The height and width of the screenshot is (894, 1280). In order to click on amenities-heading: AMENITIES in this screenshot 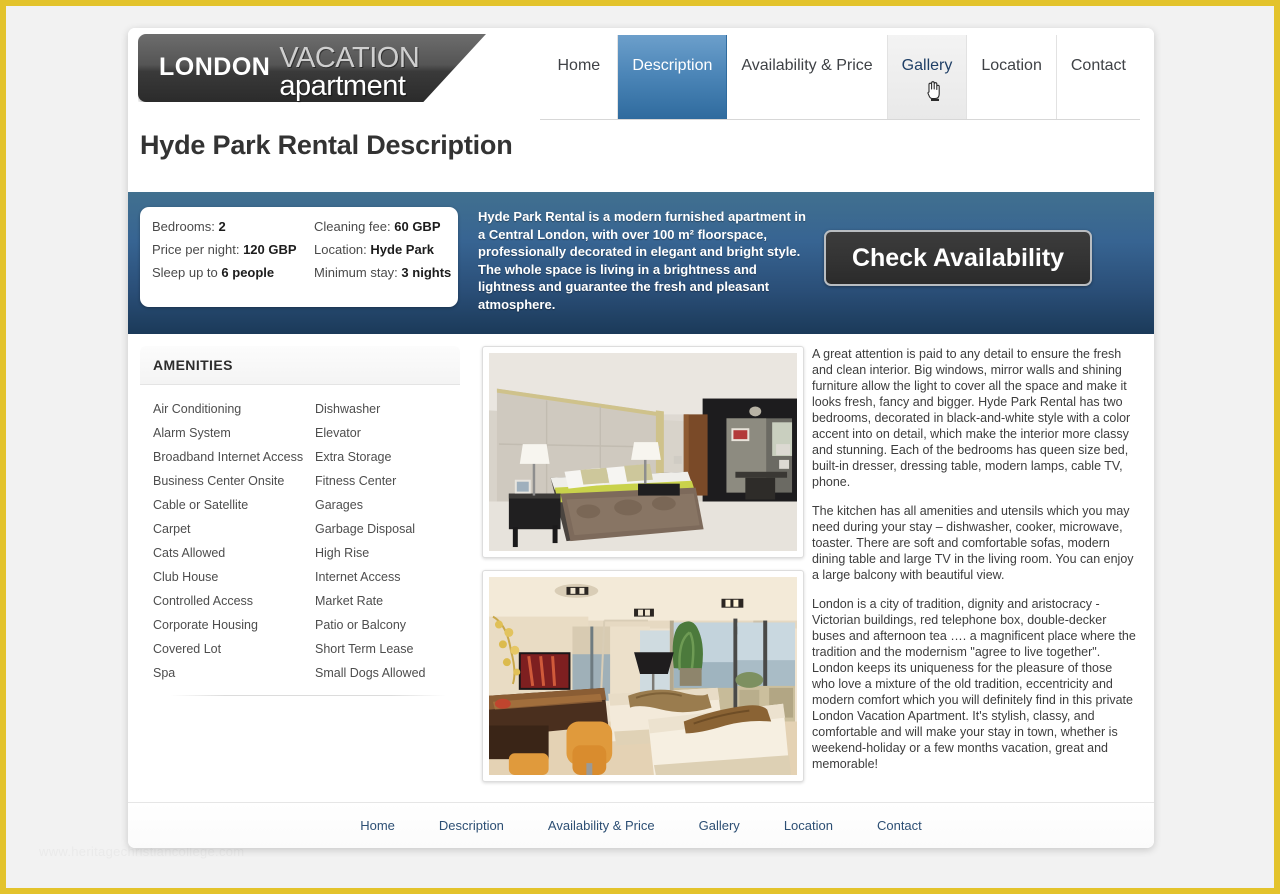, I will do `click(300, 365)`.